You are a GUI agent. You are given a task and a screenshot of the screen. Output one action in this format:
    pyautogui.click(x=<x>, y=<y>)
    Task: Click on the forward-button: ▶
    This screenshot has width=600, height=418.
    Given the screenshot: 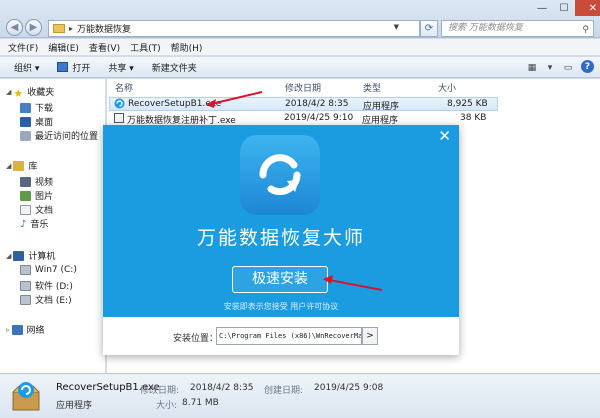 What is the action you would take?
    pyautogui.click(x=33, y=27)
    